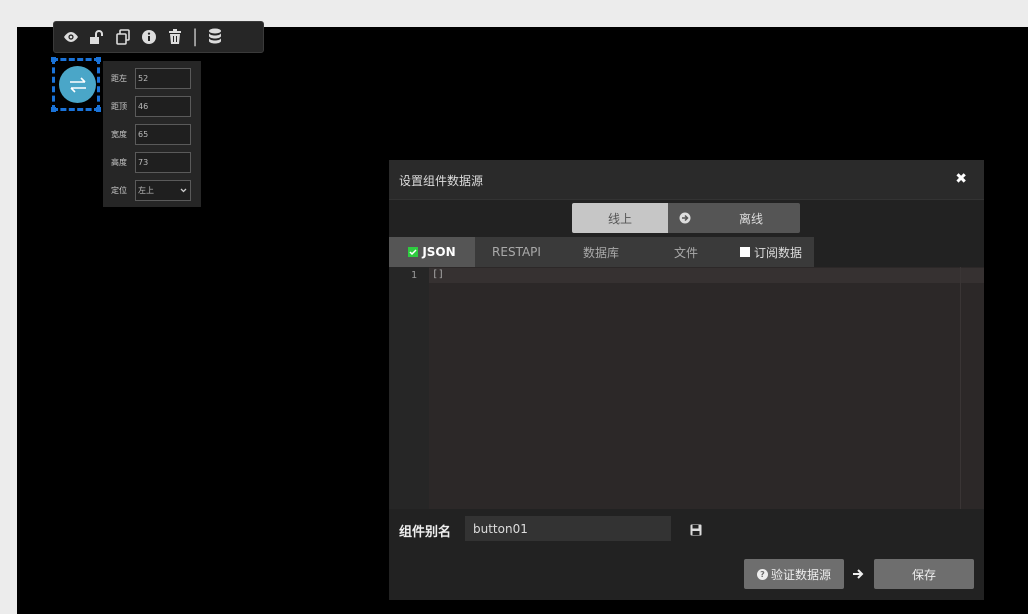 This screenshot has height=614, width=1028. Describe the element at coordinates (97, 37) in the screenshot. I see `unlock-icon` at that location.